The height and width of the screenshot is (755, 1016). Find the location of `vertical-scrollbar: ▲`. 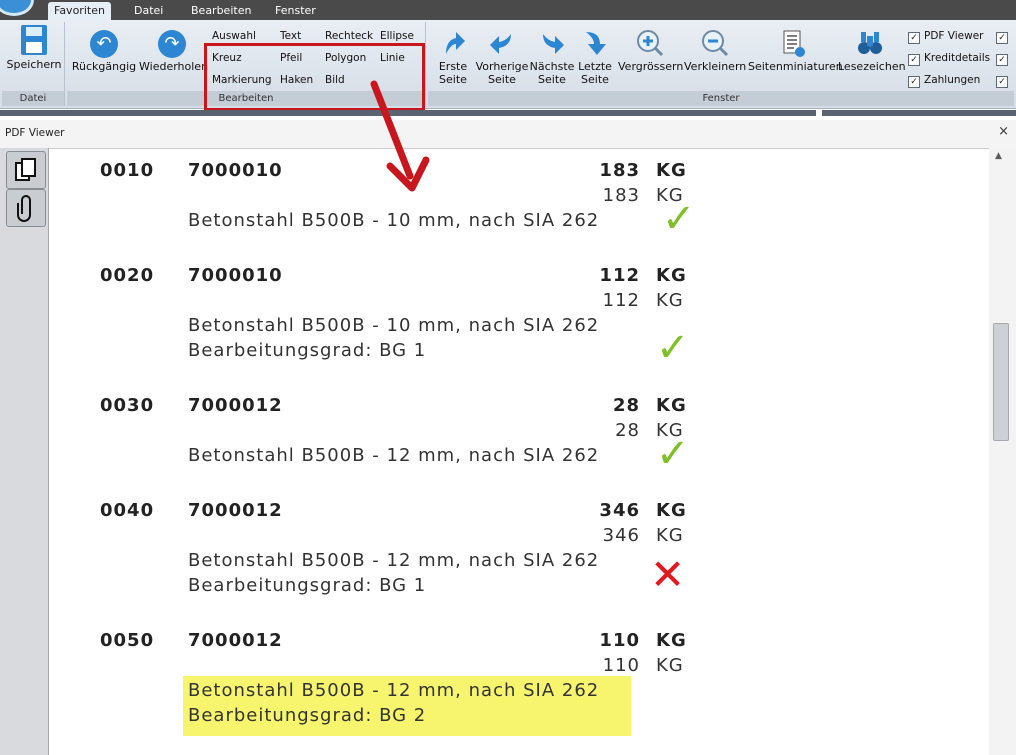

vertical-scrollbar: ▲ is located at coordinates (1002, 451).